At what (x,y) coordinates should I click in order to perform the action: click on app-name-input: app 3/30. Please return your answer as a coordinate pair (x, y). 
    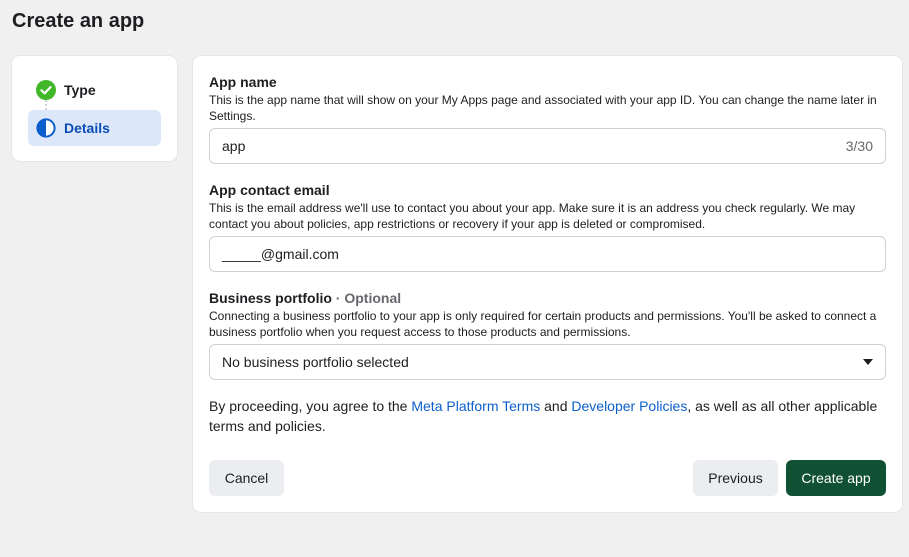
    Looking at the image, I should click on (547, 146).